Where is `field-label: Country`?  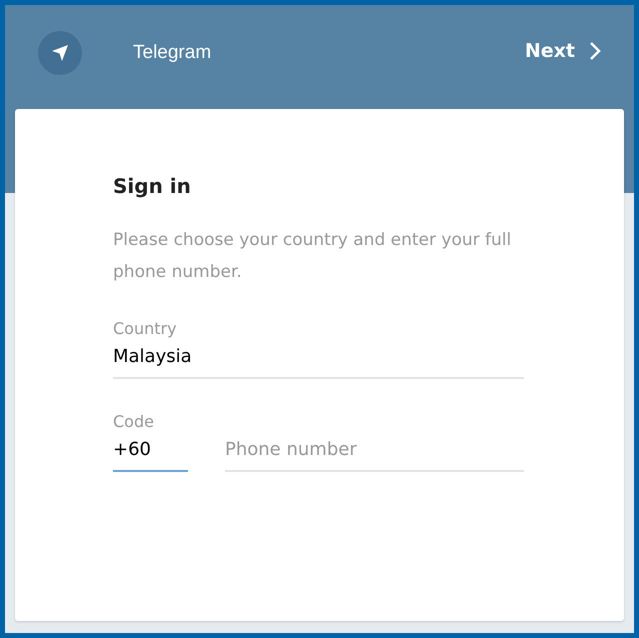 field-label: Country is located at coordinates (145, 328).